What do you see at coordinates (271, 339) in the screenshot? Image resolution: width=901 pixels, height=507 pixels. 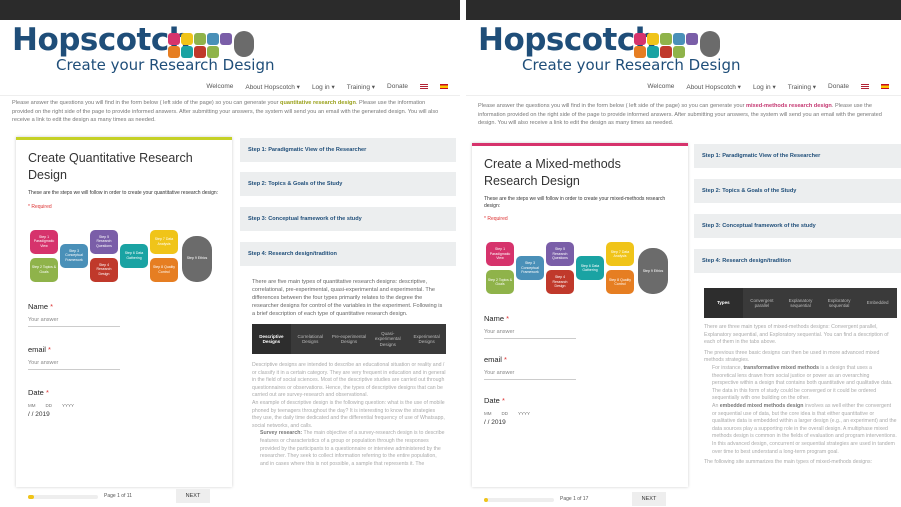 I see `tab-descriptive: Descriptive Designs` at bounding box center [271, 339].